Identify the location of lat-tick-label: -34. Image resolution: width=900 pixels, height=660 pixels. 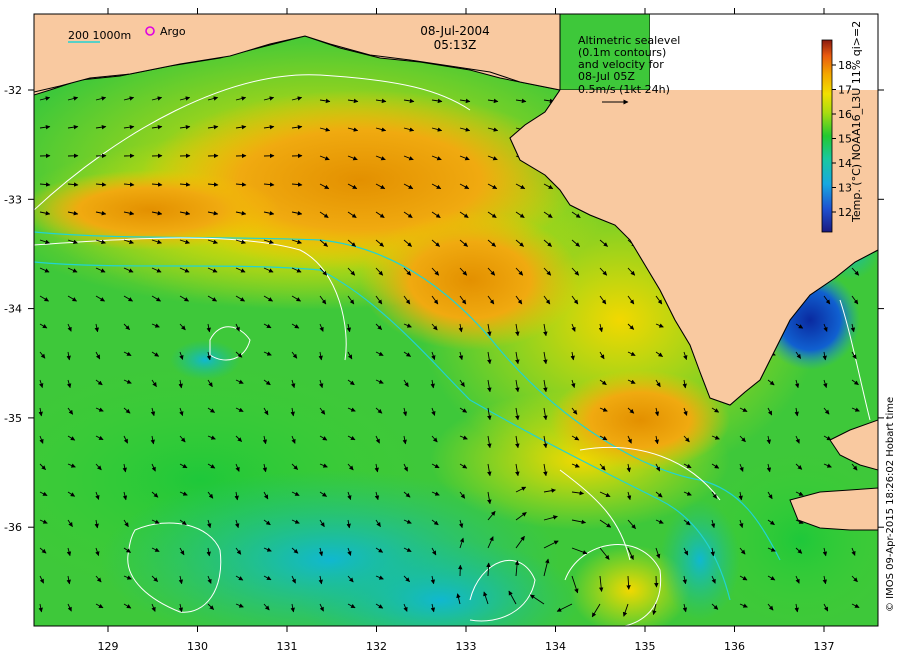
(13, 309).